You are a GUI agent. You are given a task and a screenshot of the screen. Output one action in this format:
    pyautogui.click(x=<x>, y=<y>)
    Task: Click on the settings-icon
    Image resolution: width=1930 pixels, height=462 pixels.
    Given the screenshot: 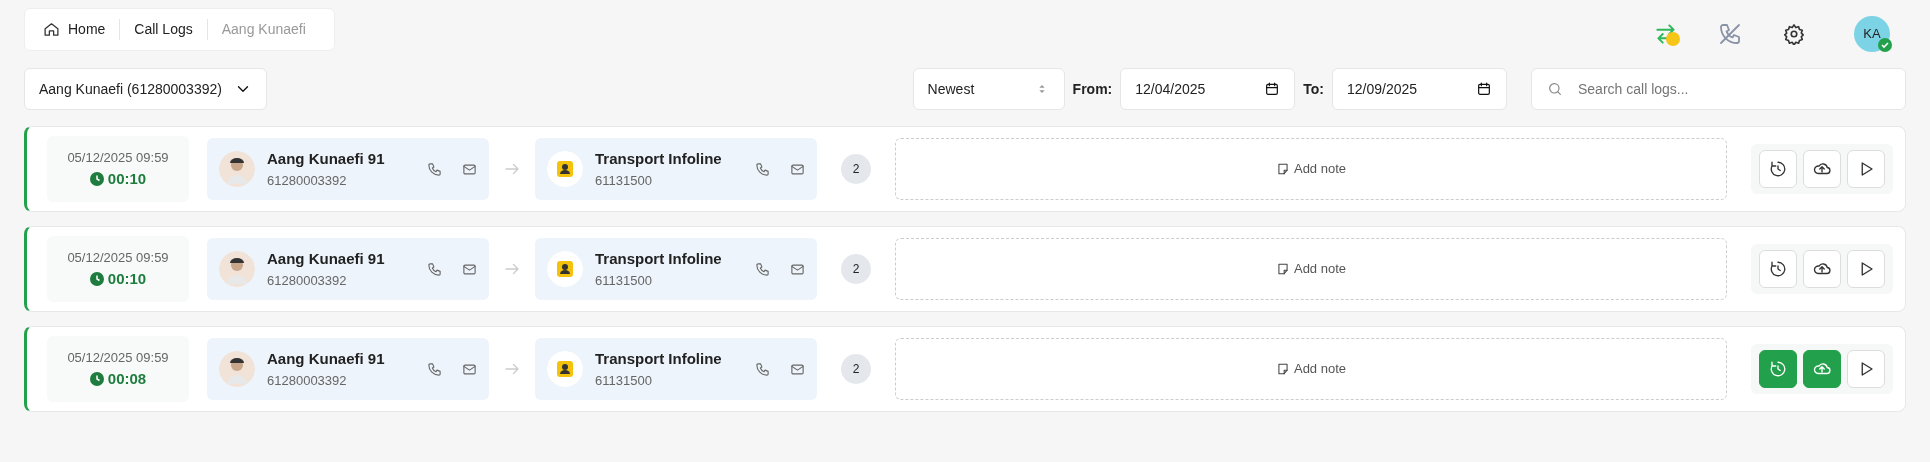 What is the action you would take?
    pyautogui.click(x=1794, y=34)
    